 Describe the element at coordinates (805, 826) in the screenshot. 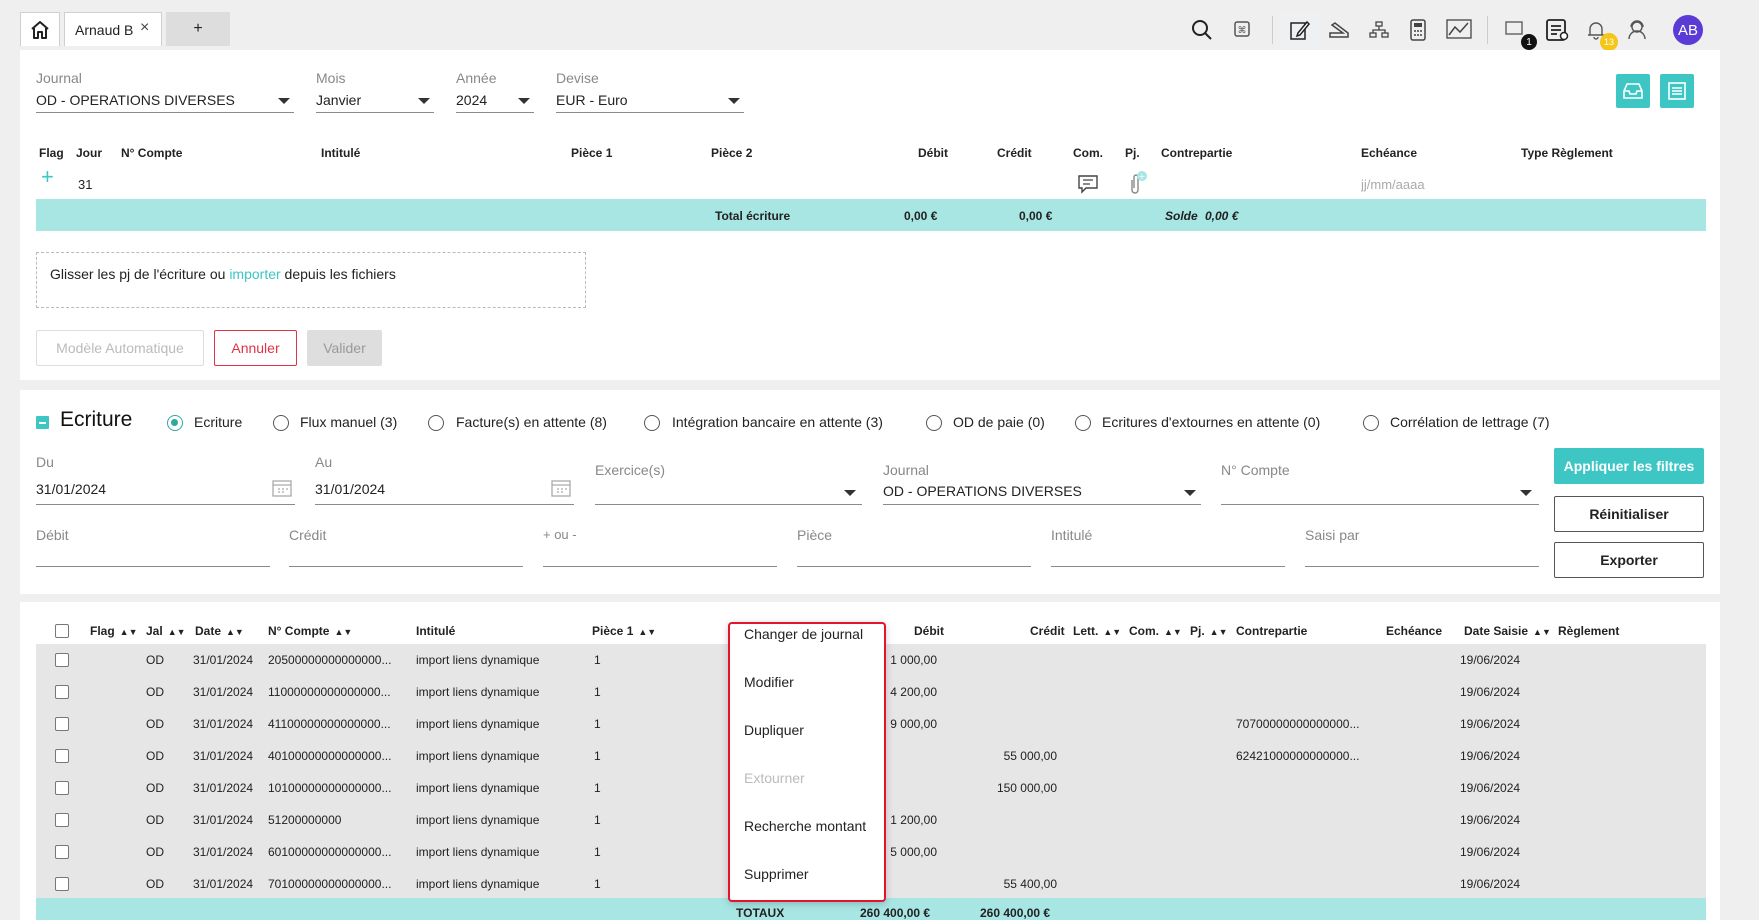

I see `menu-item-recherche-montant: Recherche montant` at that location.